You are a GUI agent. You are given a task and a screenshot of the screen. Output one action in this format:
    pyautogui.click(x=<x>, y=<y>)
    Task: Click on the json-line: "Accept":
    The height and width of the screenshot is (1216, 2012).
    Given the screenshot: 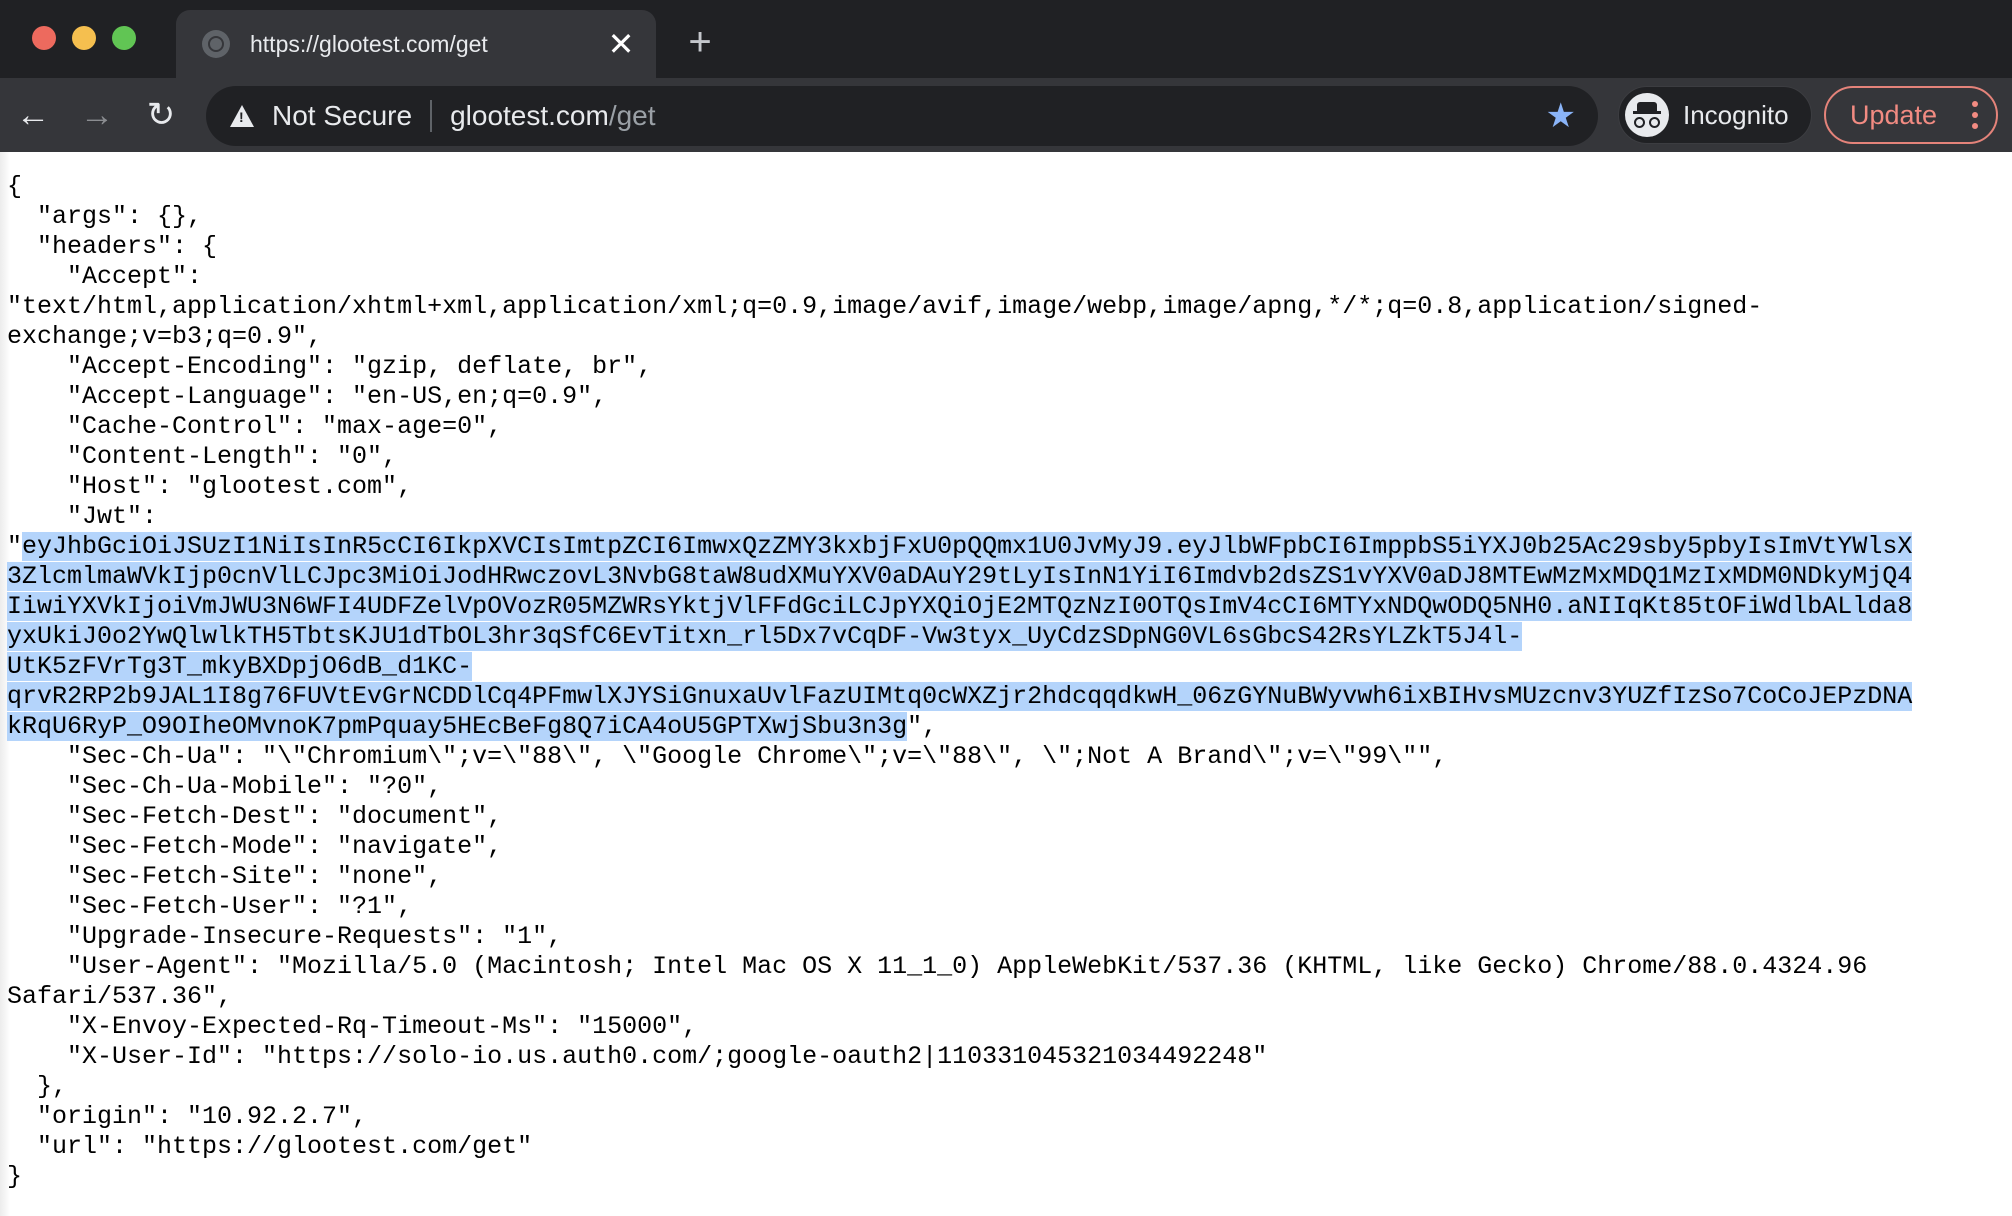 What is the action you would take?
    pyautogui.click(x=105, y=276)
    